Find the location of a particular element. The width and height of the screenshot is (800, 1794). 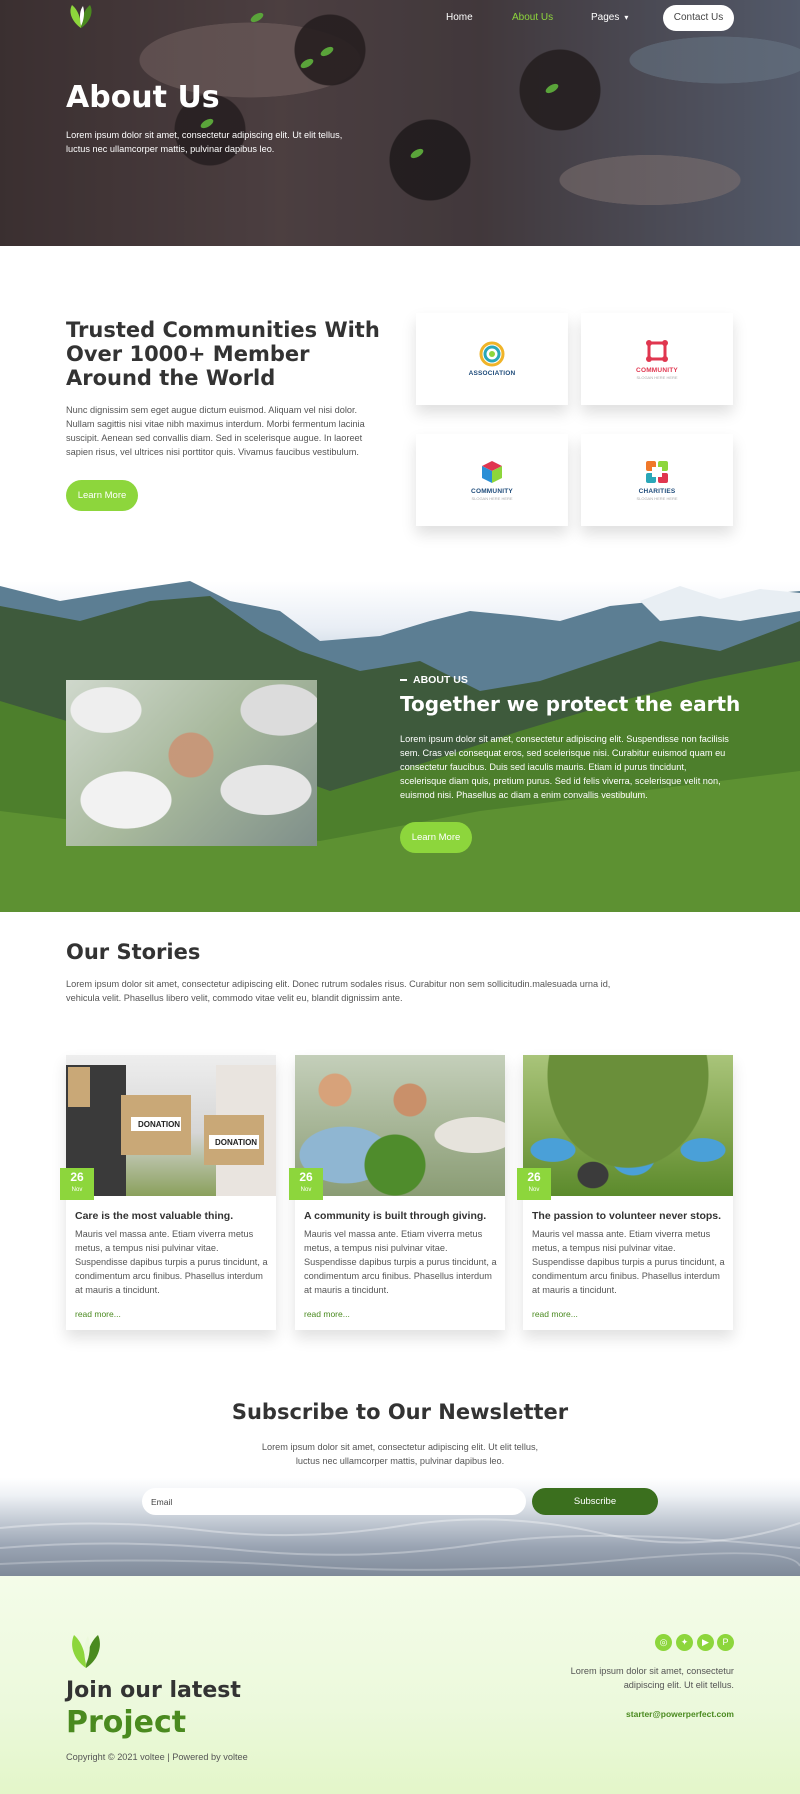

leaf-logo-icon is located at coordinates (81, 16).